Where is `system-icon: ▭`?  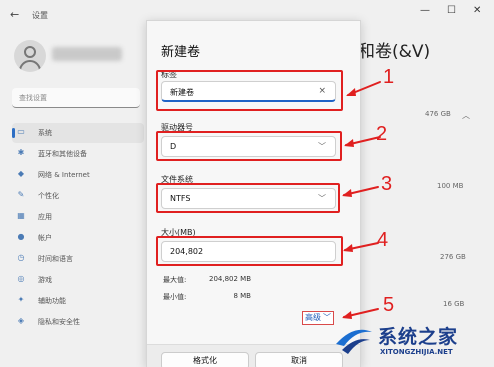 system-icon: ▭ is located at coordinates (21, 131).